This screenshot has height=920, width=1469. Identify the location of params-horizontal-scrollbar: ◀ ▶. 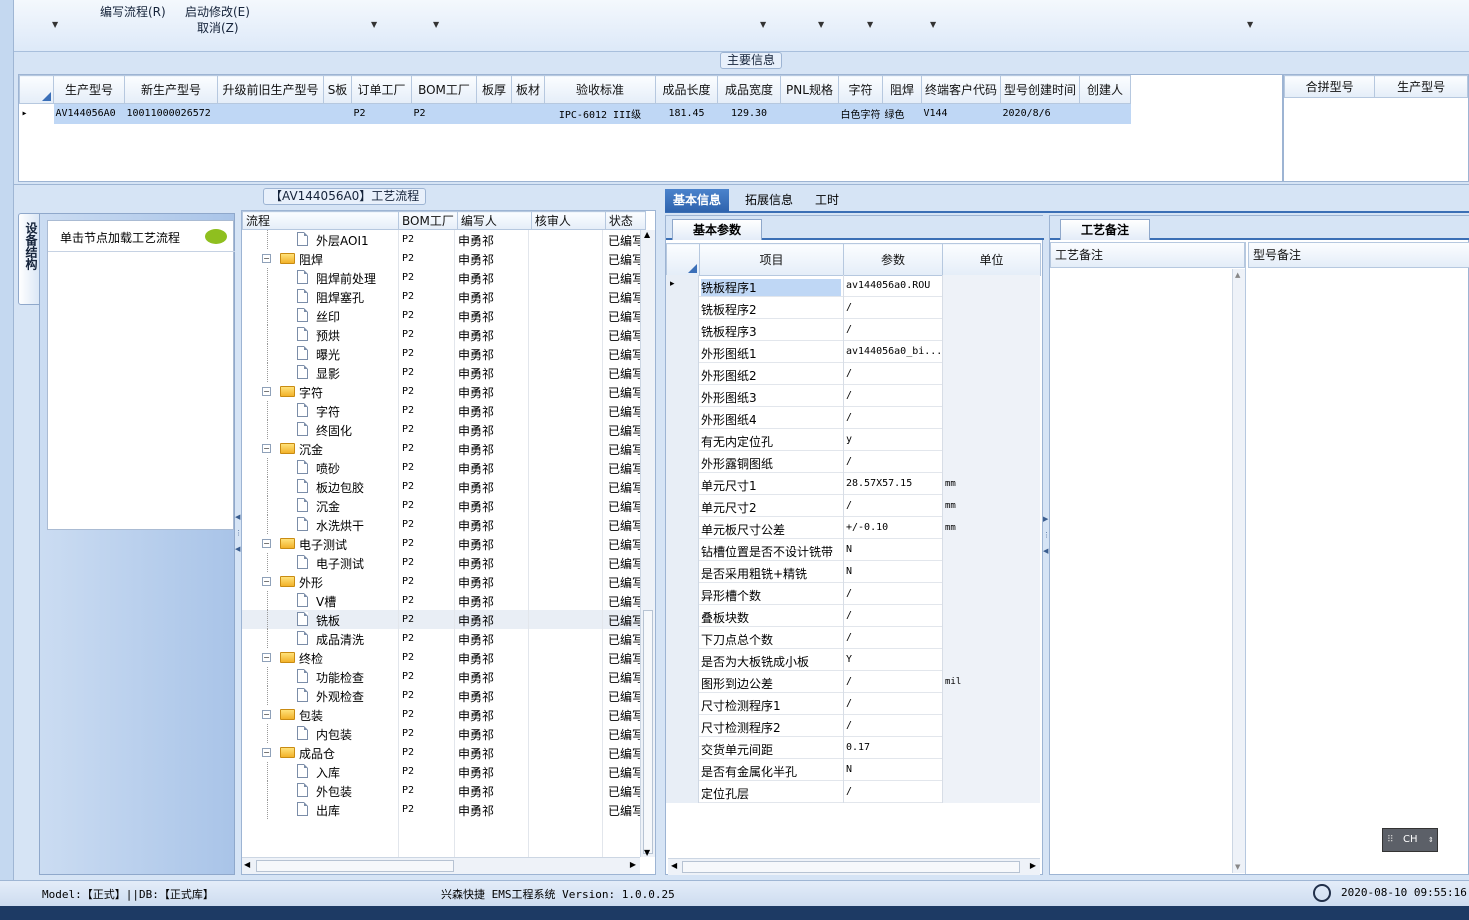
(854, 866).